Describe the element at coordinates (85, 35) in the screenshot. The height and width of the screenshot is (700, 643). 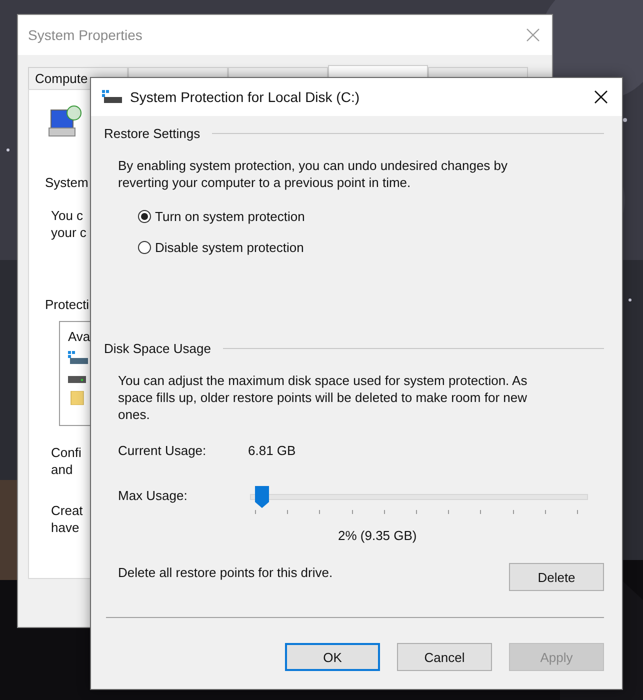
I see `window-title: System Properties` at that location.